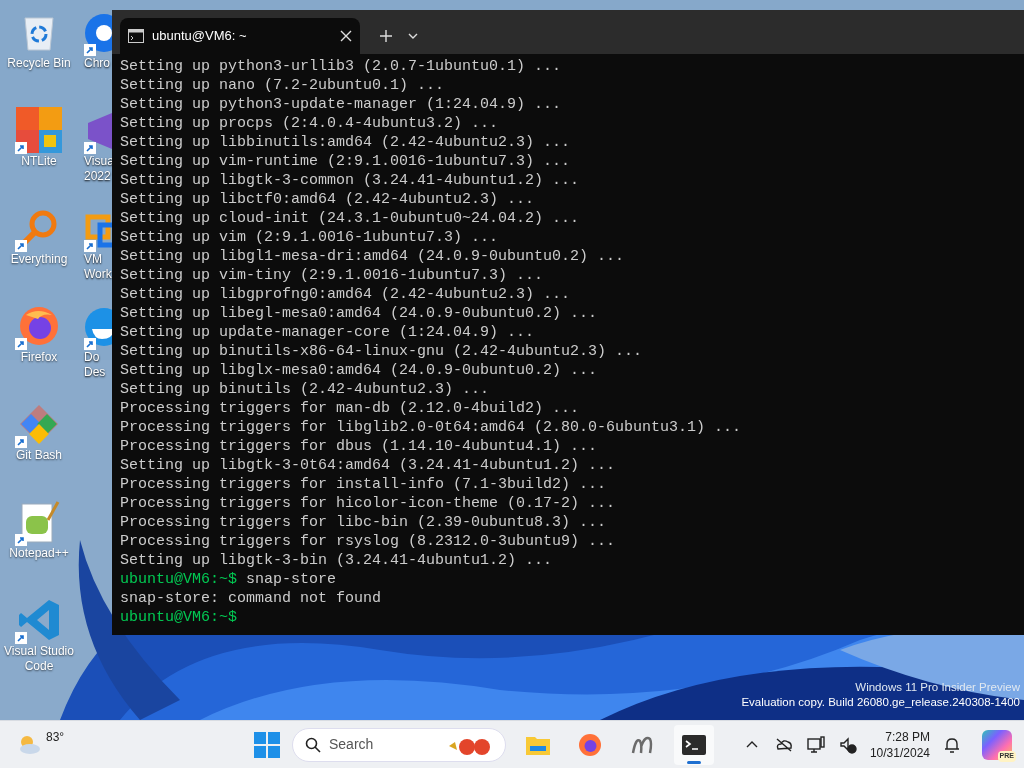 The height and width of the screenshot is (768, 1024). Describe the element at coordinates (55, 736) in the screenshot. I see `temperature-text: 83°` at that location.